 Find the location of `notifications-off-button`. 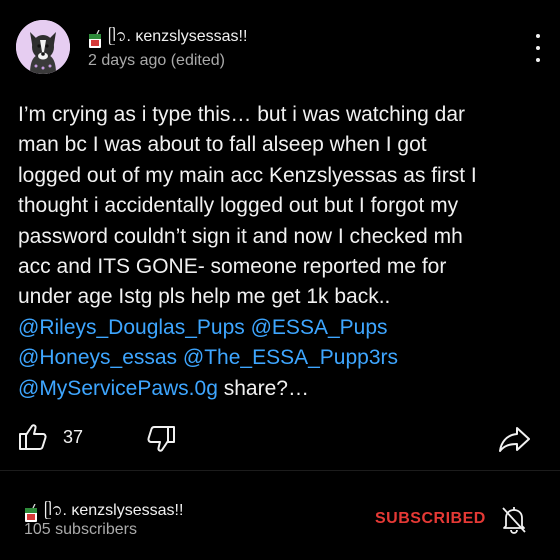

notifications-off-button is located at coordinates (514, 520).